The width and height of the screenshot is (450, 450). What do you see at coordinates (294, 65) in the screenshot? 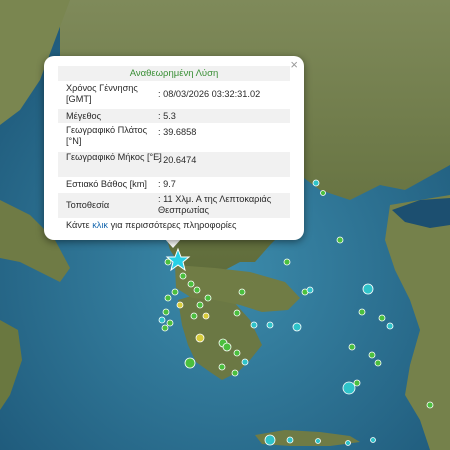
I see `close-icon: ×` at bounding box center [294, 65].